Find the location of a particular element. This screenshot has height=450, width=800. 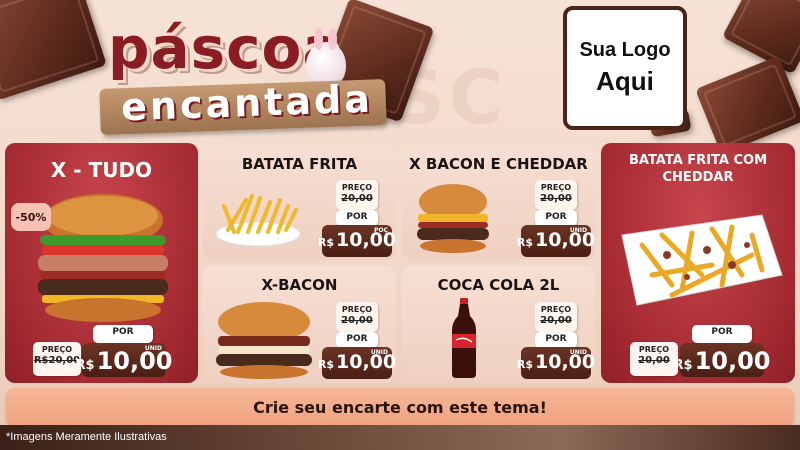

old-price: R$20,00 is located at coordinates (57, 360).